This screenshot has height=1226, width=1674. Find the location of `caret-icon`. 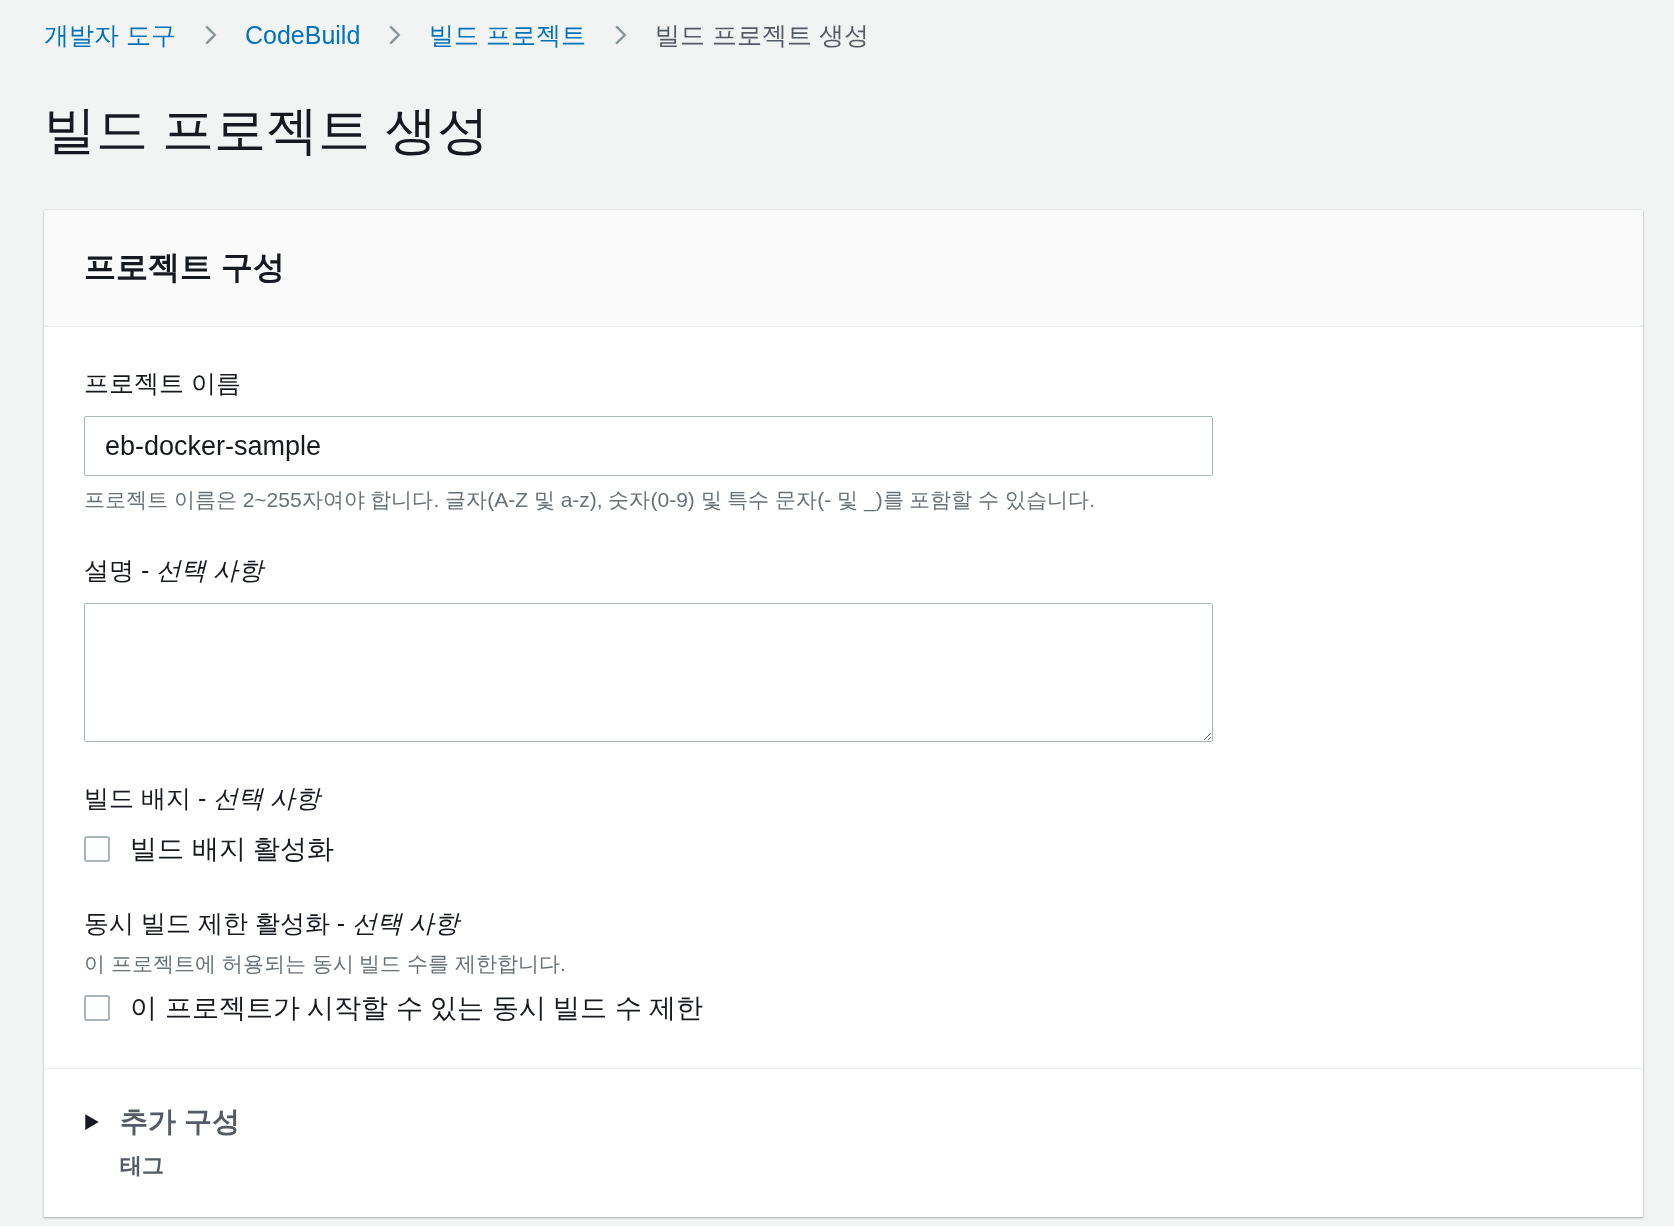

caret-icon is located at coordinates (92, 1122).